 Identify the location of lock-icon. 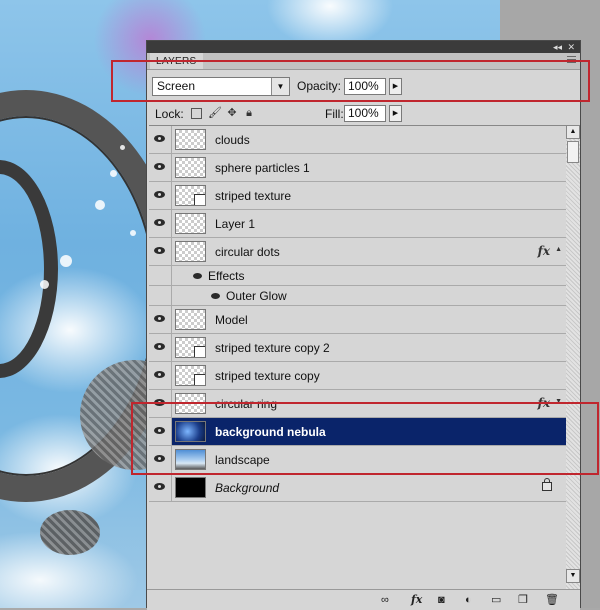
(547, 484).